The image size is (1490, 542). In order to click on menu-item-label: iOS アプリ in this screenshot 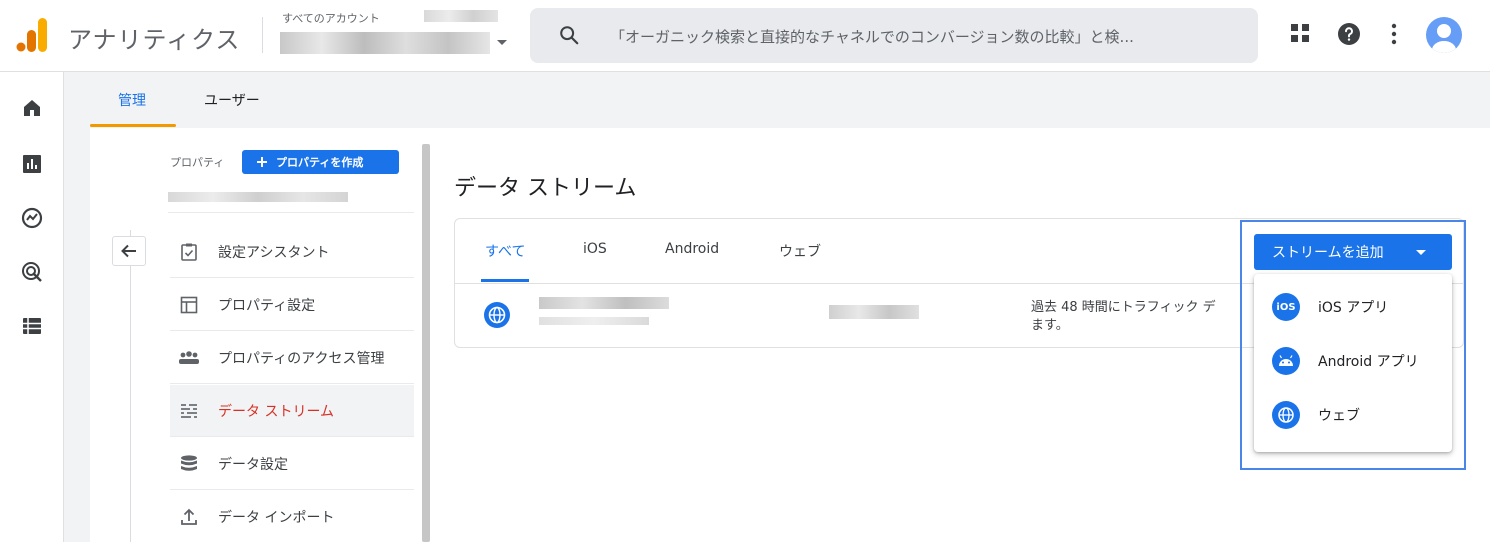, I will do `click(1353, 308)`.